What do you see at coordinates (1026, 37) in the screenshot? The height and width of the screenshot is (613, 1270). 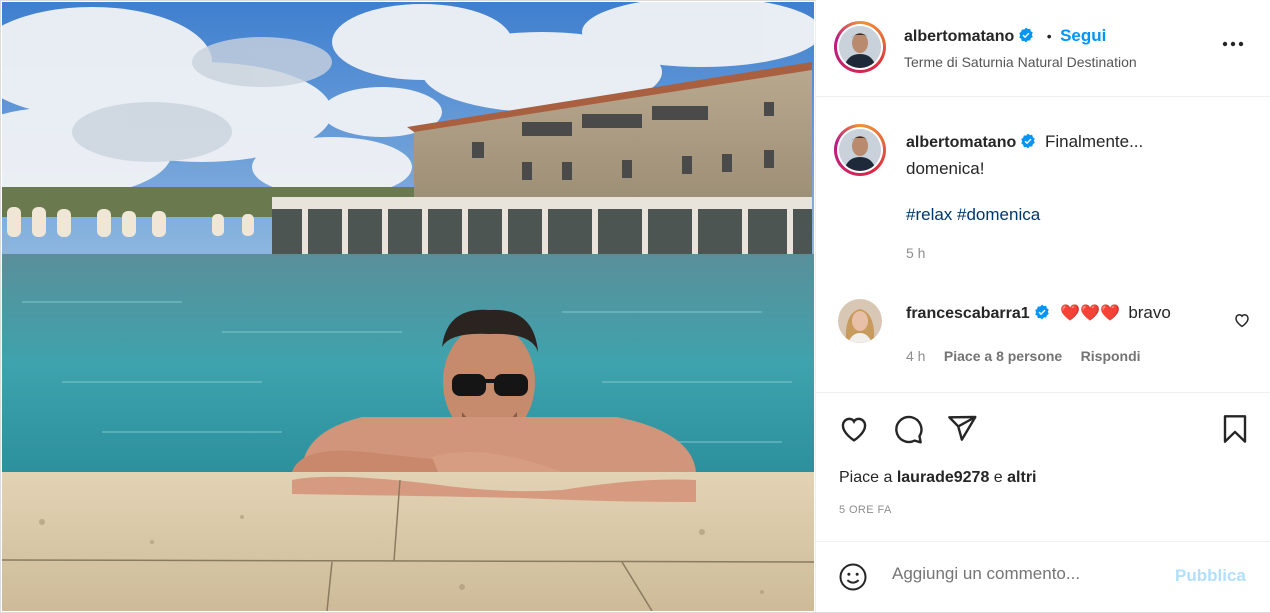 I see `verified-badge-icon` at bounding box center [1026, 37].